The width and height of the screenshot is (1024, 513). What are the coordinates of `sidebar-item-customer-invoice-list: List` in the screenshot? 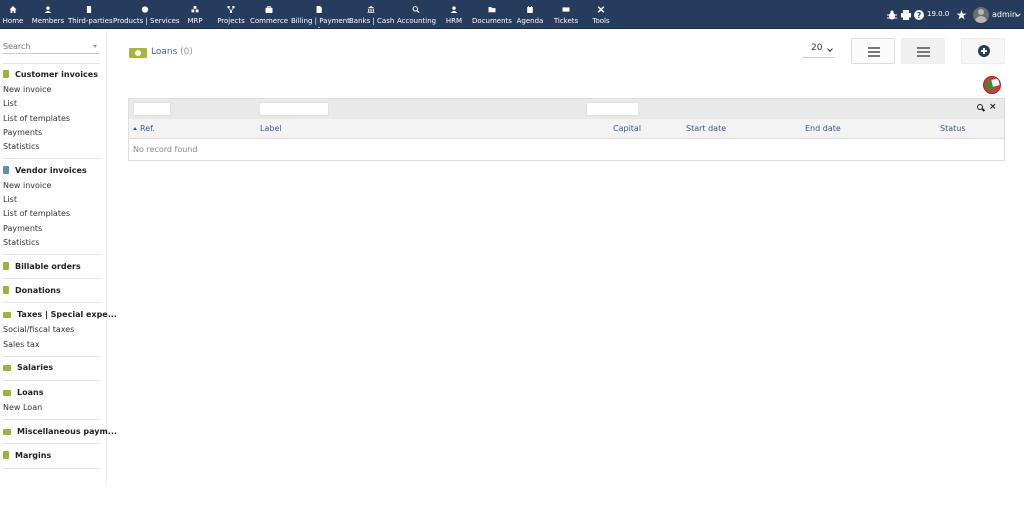 It's located at (10, 103).